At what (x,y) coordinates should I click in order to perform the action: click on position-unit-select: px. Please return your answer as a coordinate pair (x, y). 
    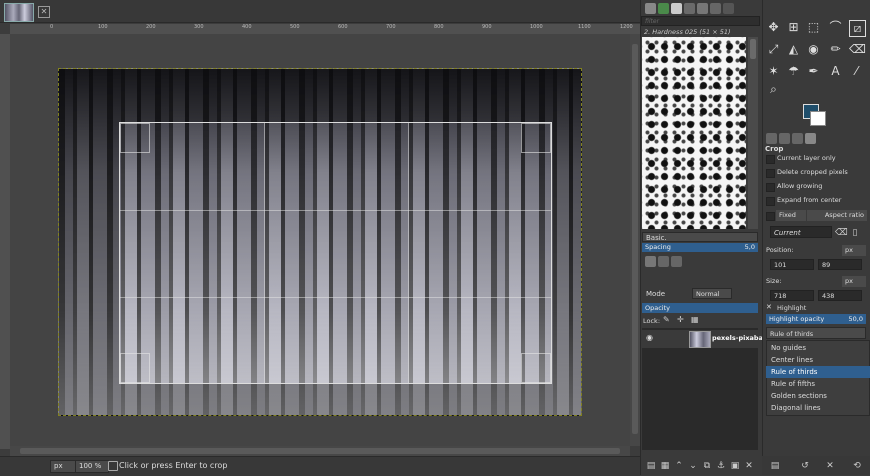
    Looking at the image, I should click on (854, 250).